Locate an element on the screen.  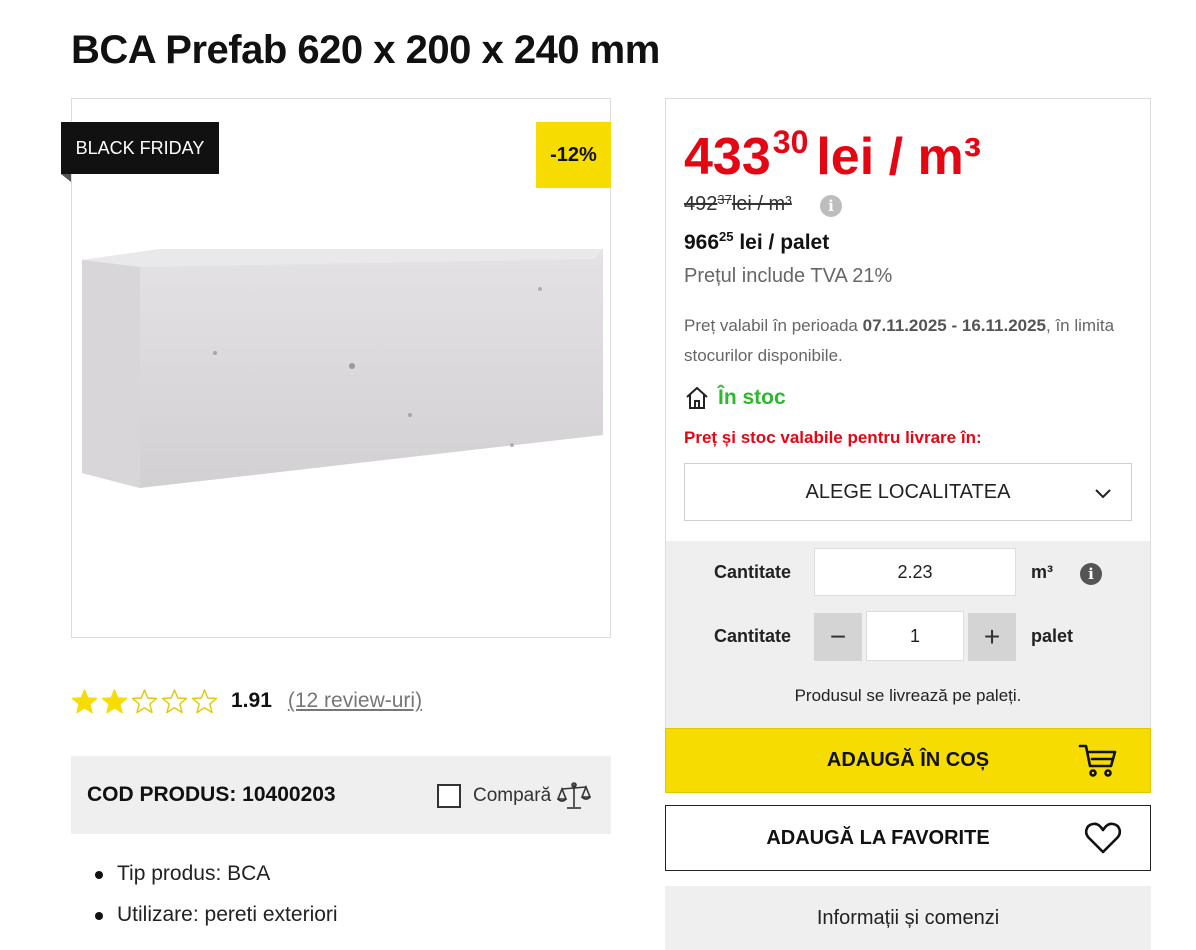
stock-status: În stoc is located at coordinates (735, 398).